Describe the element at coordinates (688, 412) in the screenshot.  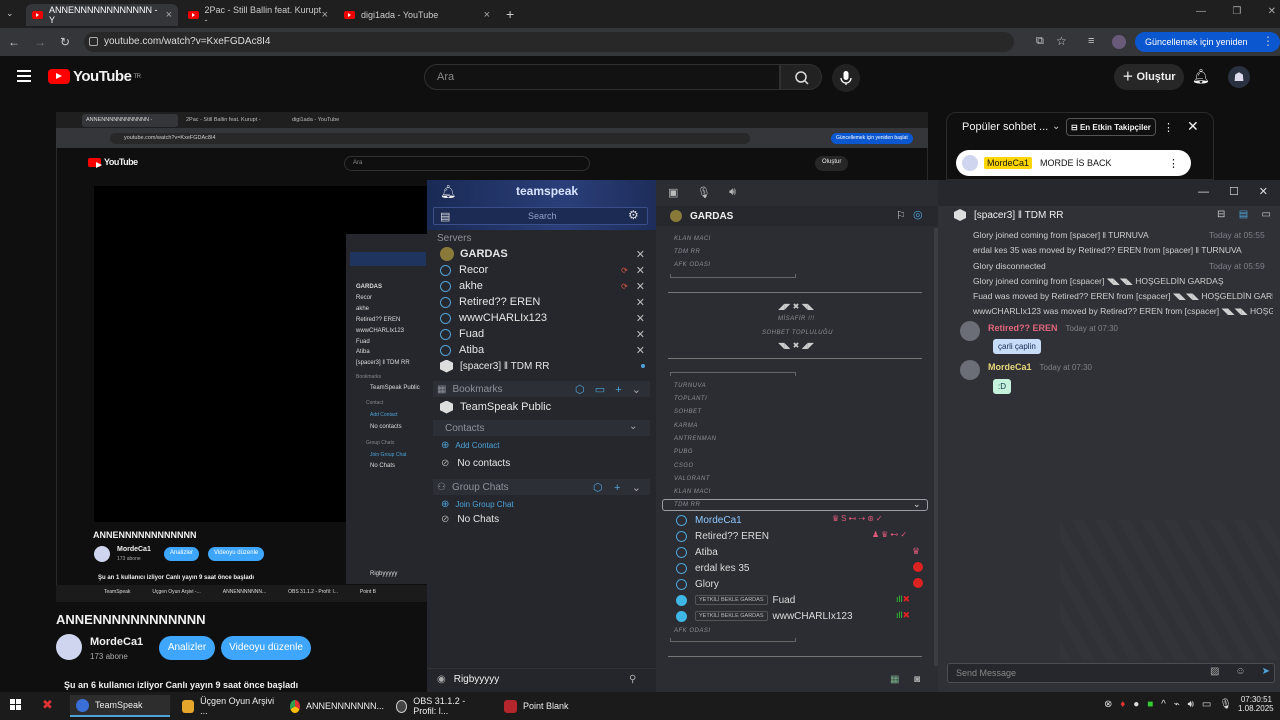
I see `channel-item: SOHBET` at that location.